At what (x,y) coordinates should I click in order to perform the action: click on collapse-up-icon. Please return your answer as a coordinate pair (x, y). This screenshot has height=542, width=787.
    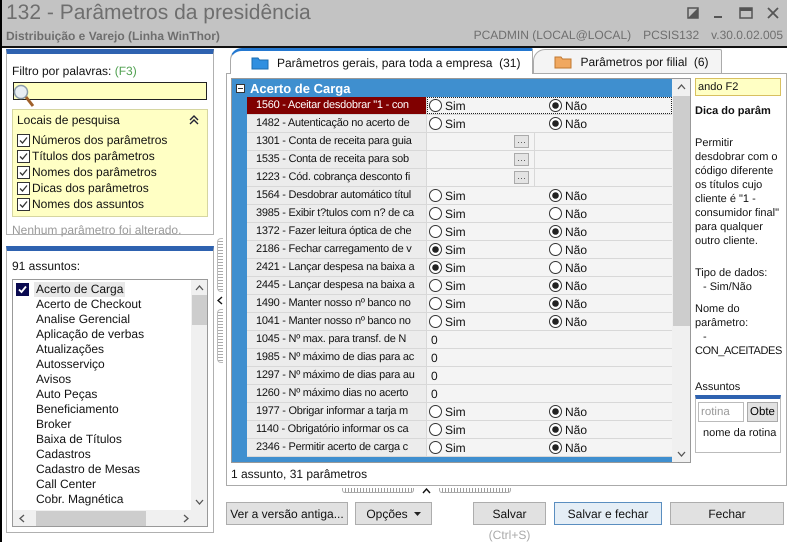
    Looking at the image, I should click on (426, 491).